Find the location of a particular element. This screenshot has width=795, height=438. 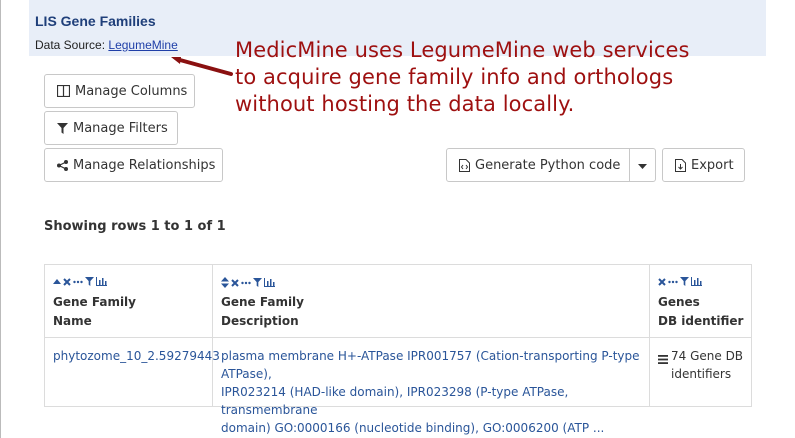

genes-count-line: 74 Gene DB is located at coordinates (707, 356).